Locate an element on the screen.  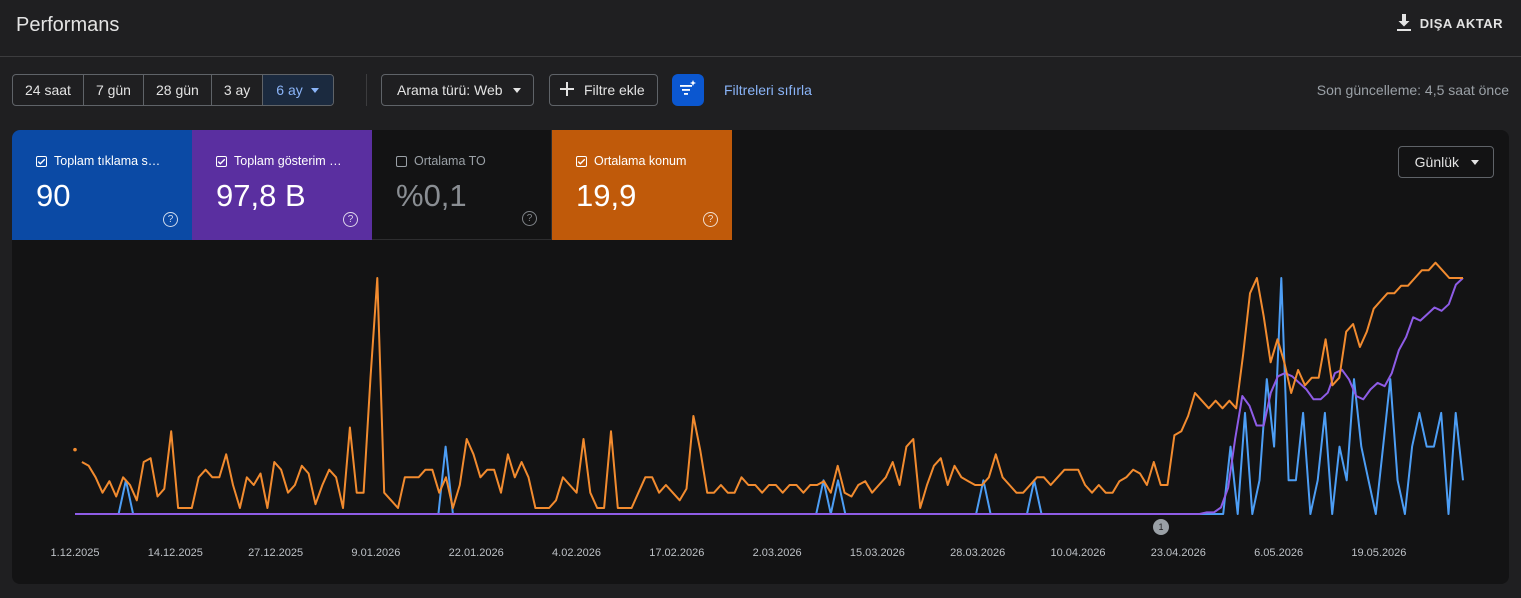
x-tick-label: 1.12.2025 is located at coordinates (75, 553).